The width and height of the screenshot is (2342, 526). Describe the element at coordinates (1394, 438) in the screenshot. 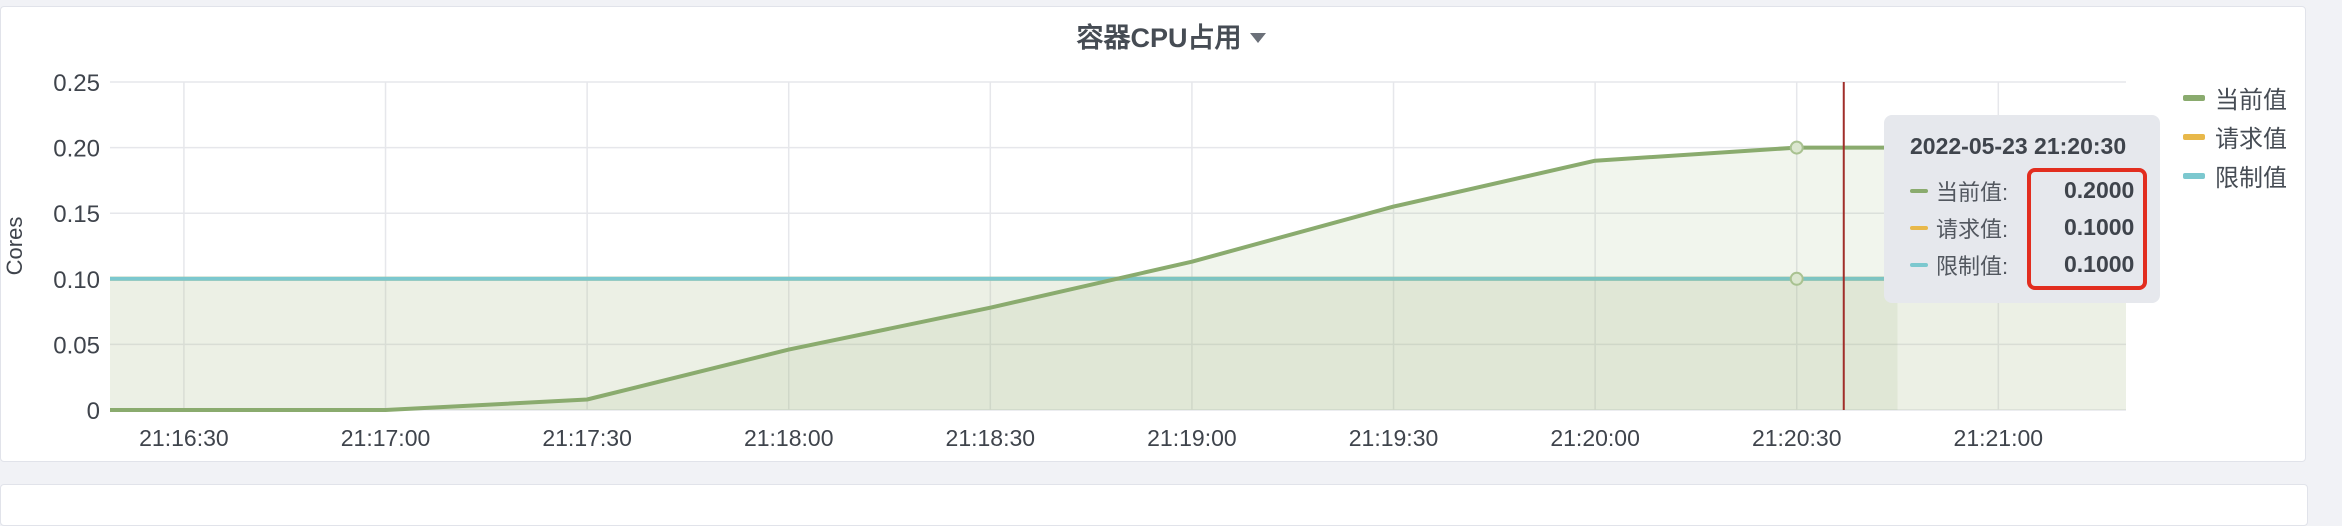

I see `x-tick-label: 21:19:30` at that location.